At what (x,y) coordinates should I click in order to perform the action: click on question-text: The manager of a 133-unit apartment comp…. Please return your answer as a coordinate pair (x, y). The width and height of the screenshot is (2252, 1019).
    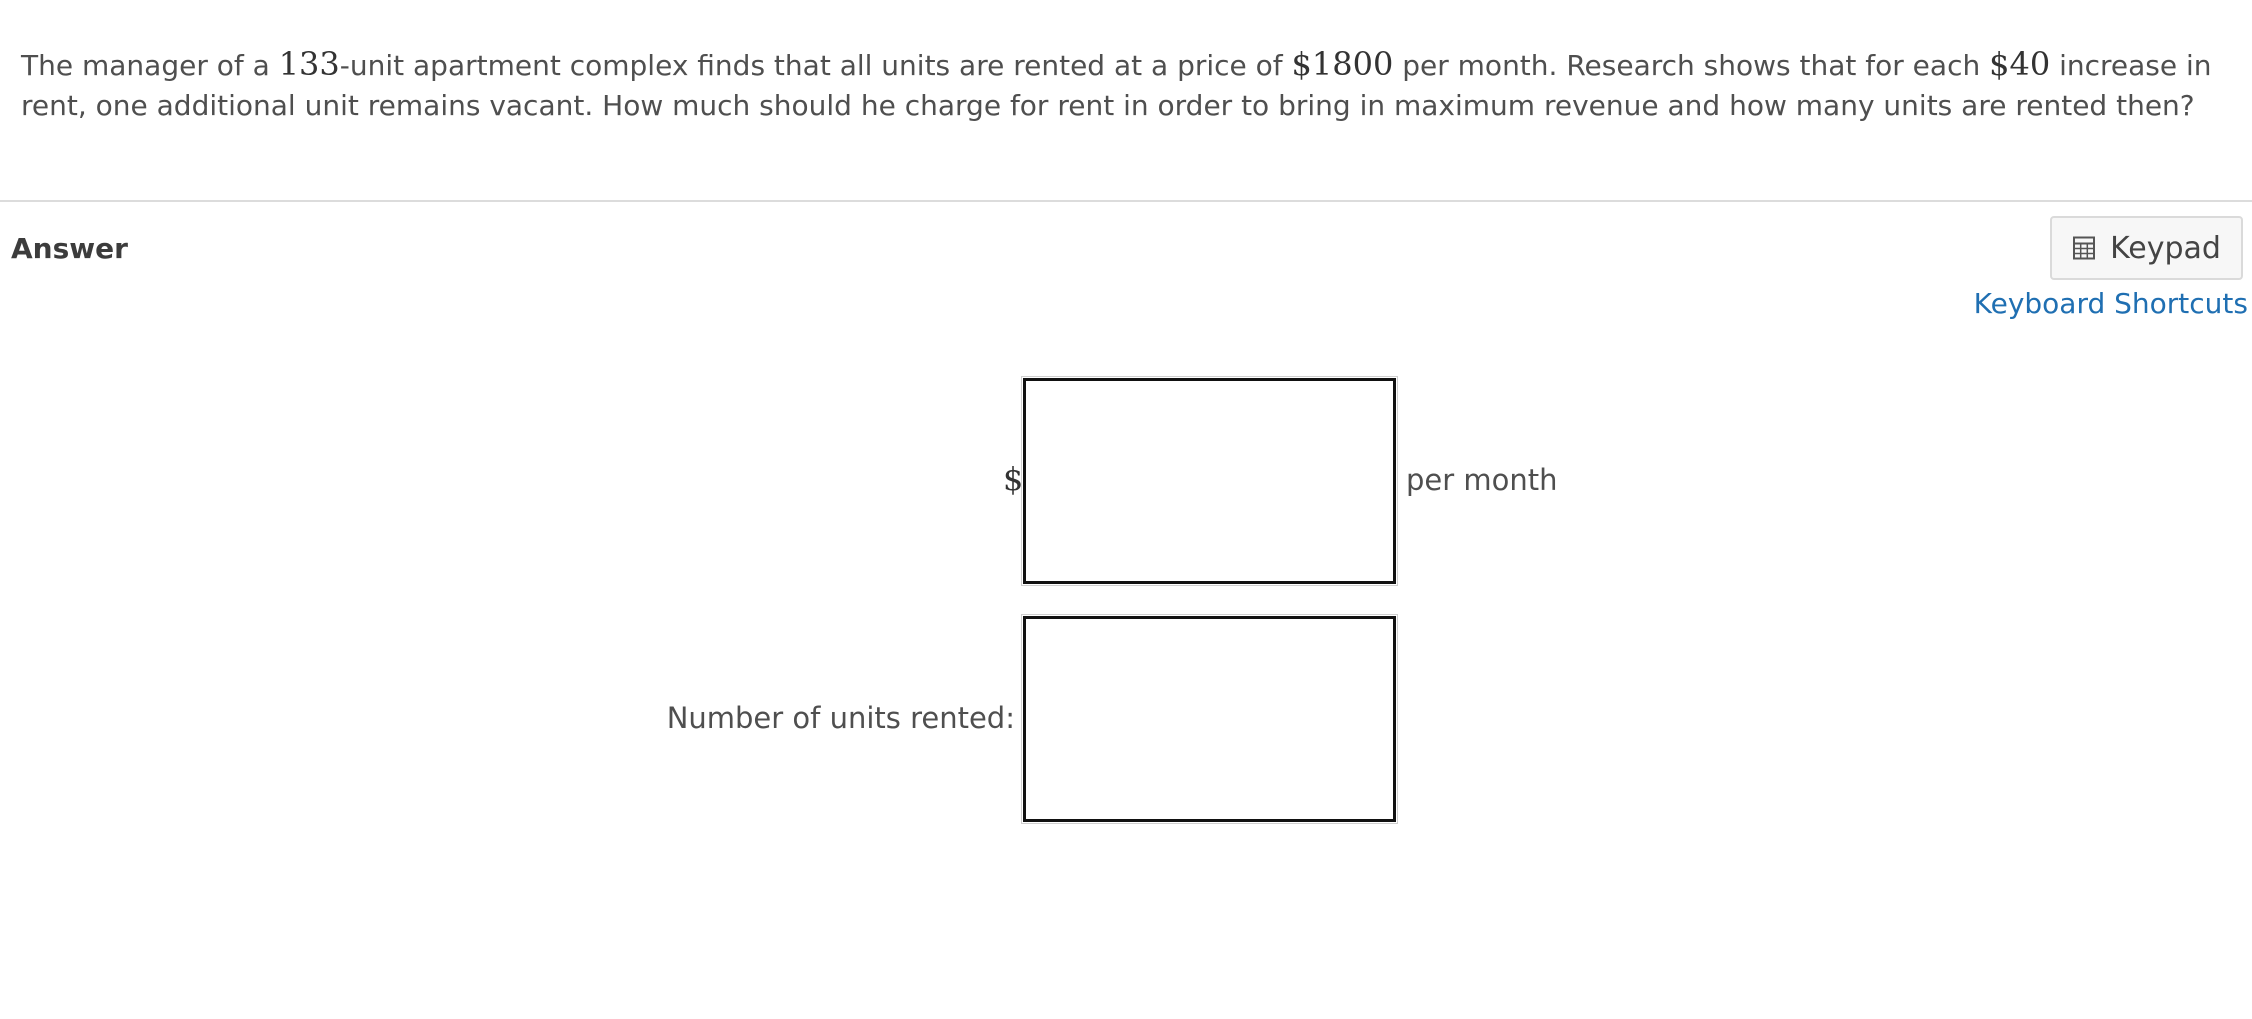
    Looking at the image, I should click on (1121, 85).